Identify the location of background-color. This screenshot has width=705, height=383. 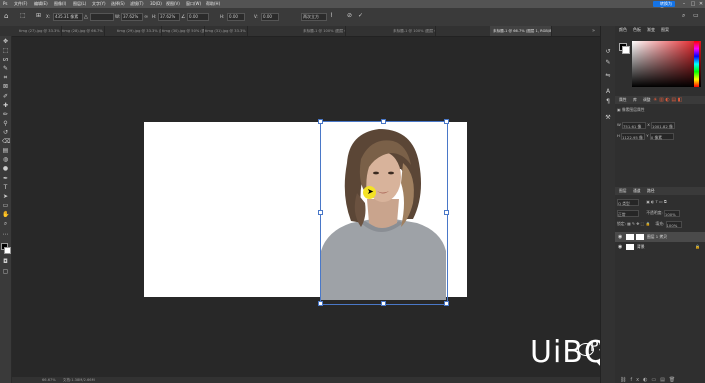
(7, 250).